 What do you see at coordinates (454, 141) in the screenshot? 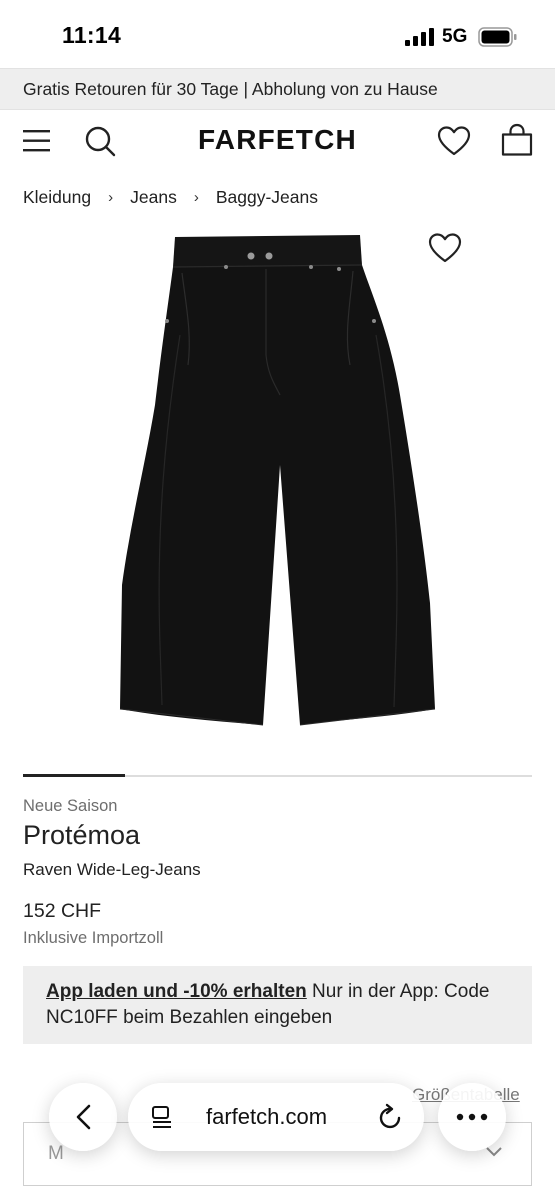
I see `heart-icon` at bounding box center [454, 141].